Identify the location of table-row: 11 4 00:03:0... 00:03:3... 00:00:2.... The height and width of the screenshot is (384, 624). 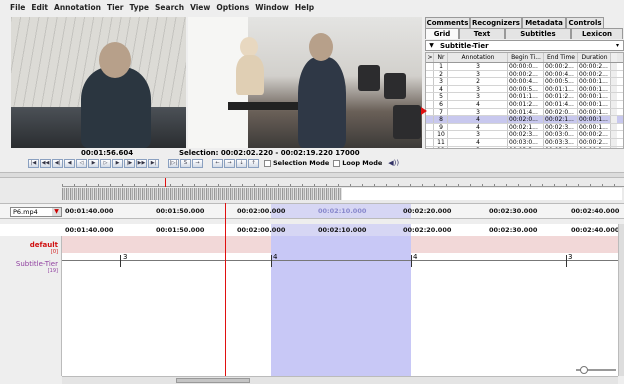
(524, 142).